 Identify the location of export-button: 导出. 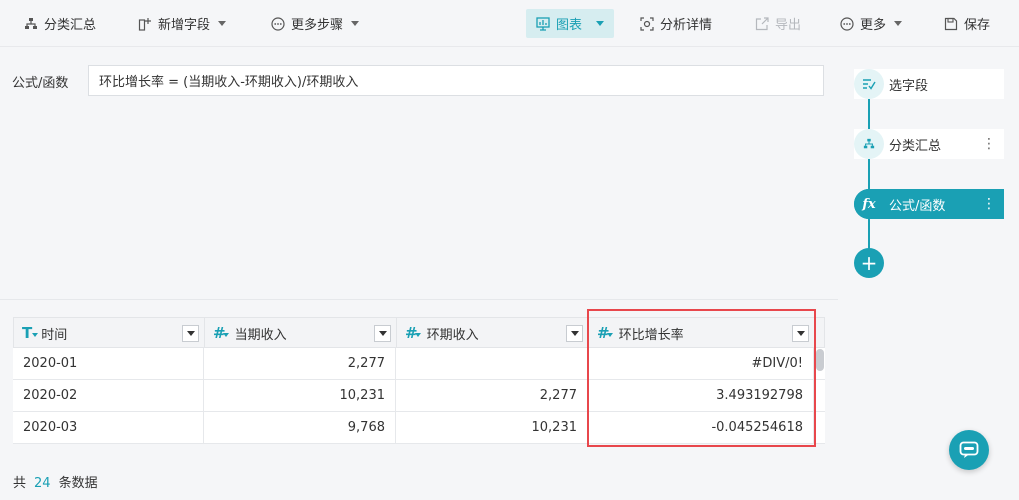
(778, 23).